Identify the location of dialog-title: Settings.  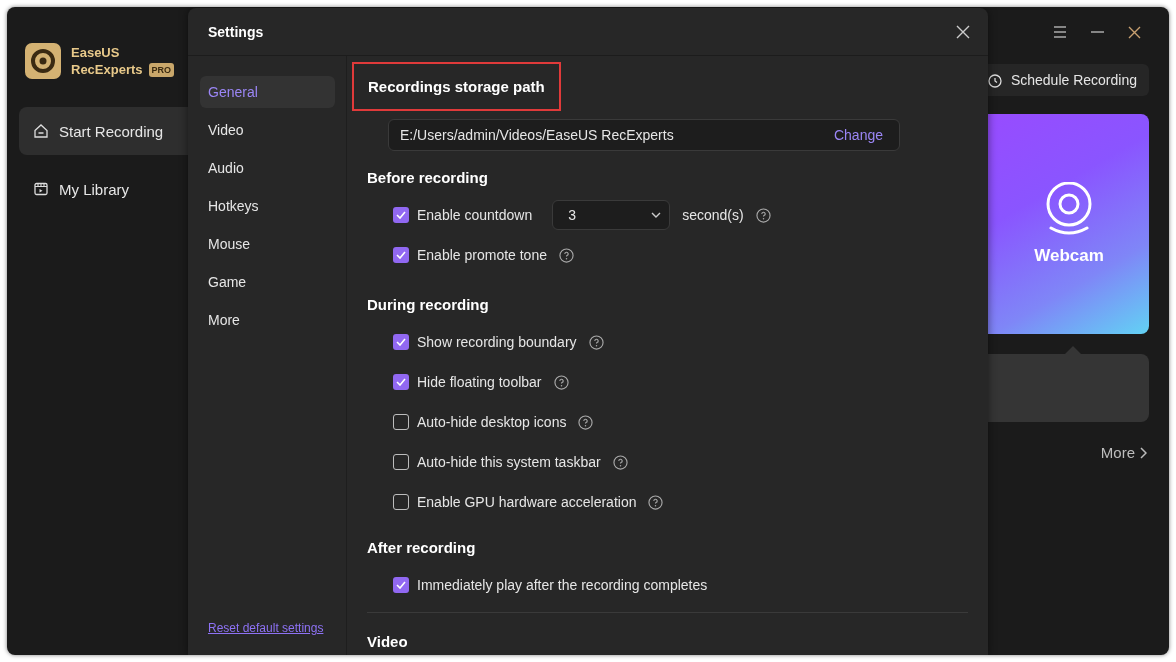
(236, 31).